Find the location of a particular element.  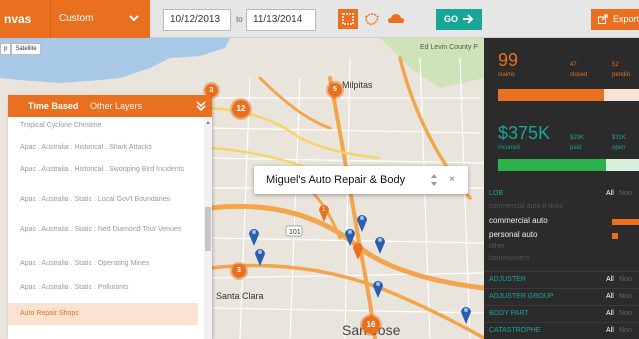

layer-tabs: Time Based Other Layers is located at coordinates (110, 106).